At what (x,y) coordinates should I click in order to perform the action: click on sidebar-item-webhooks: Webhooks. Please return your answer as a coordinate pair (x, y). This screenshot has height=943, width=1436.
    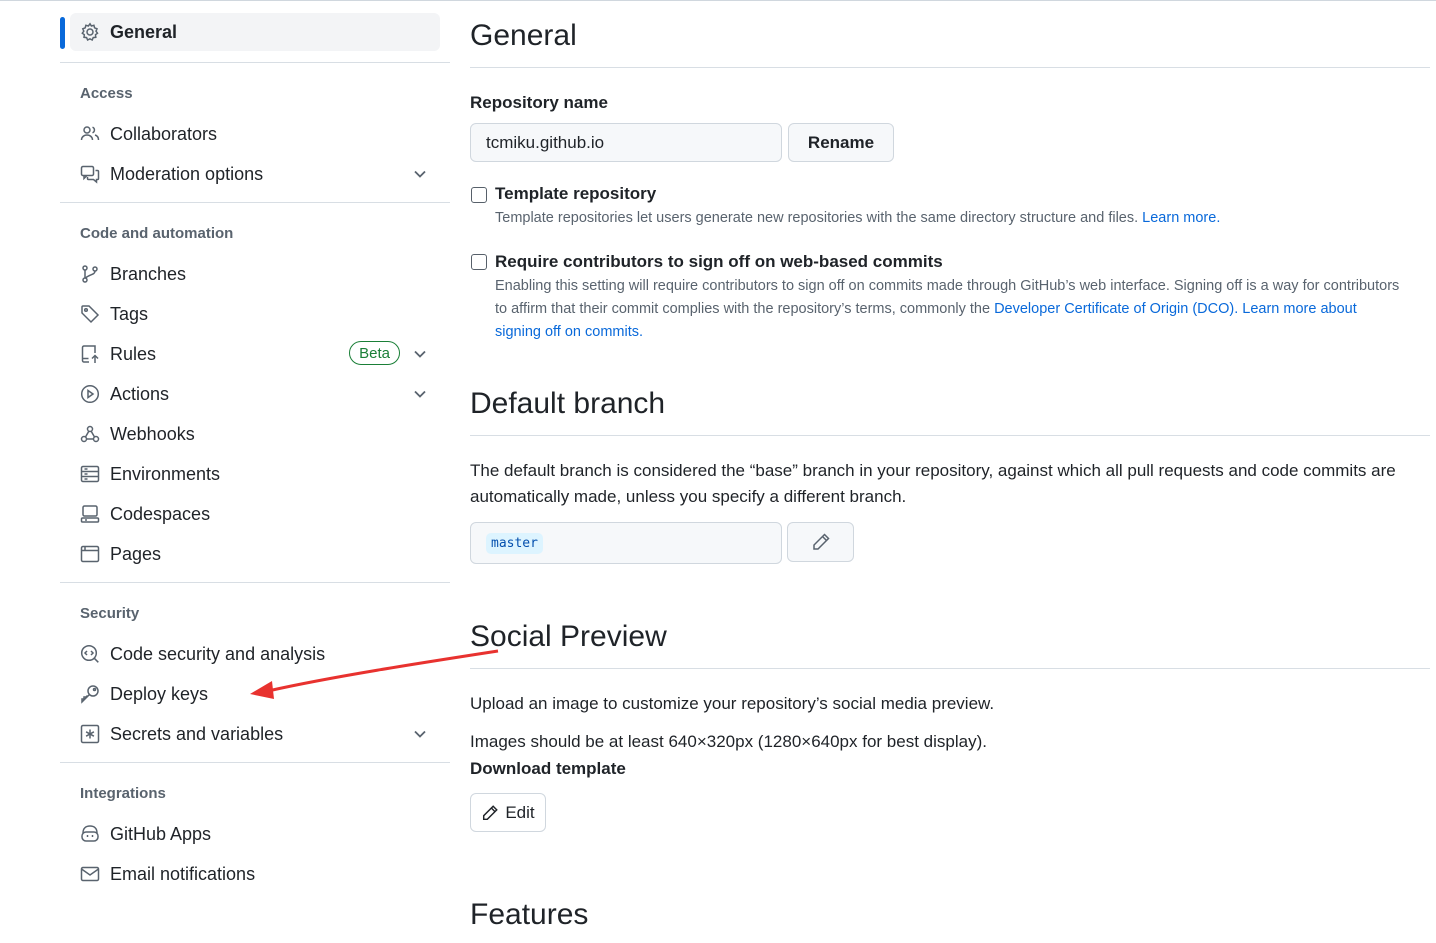
    Looking at the image, I should click on (255, 434).